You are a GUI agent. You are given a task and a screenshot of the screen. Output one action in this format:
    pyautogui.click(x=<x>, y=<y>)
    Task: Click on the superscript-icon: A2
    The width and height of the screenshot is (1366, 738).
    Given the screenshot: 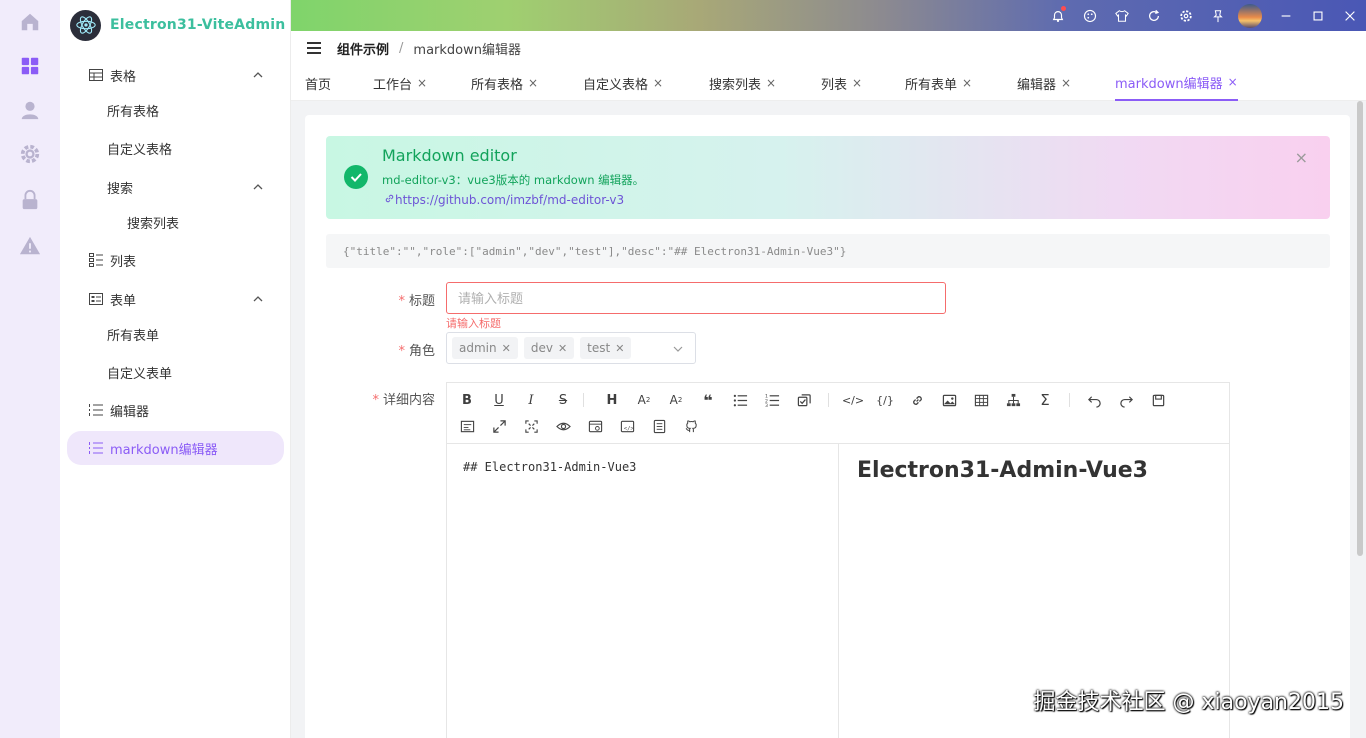 What is the action you would take?
    pyautogui.click(x=676, y=400)
    